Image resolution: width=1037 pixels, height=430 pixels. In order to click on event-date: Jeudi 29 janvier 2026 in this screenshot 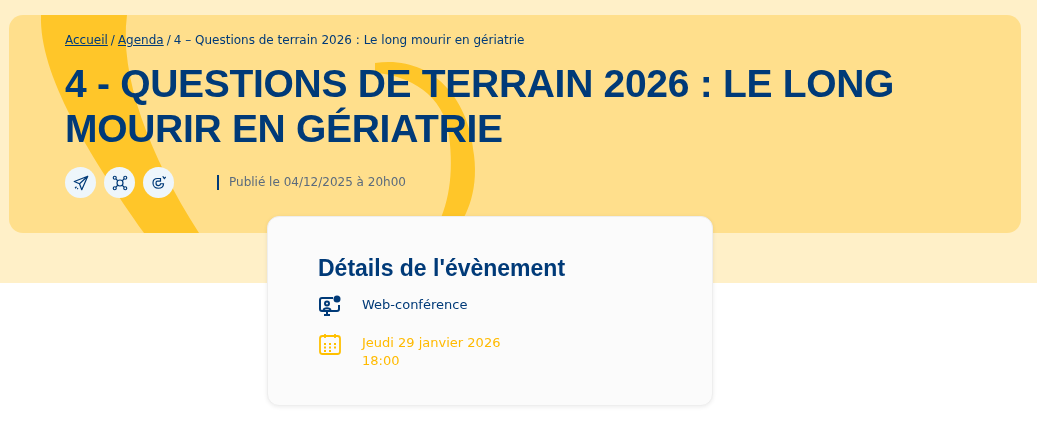, I will do `click(431, 343)`.